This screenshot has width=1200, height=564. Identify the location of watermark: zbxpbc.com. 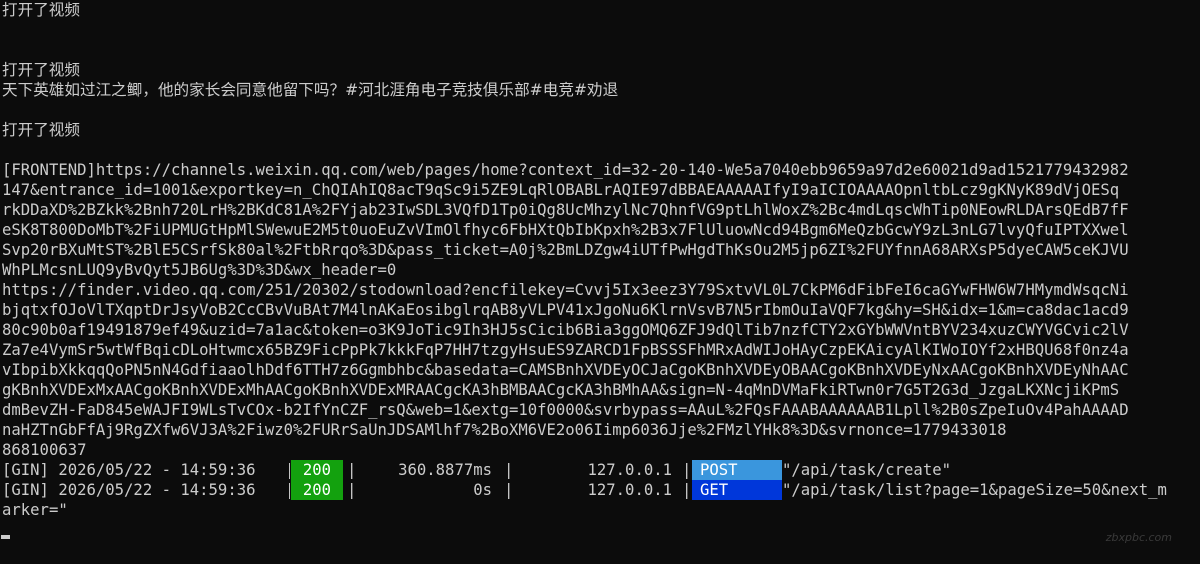
(1138, 537).